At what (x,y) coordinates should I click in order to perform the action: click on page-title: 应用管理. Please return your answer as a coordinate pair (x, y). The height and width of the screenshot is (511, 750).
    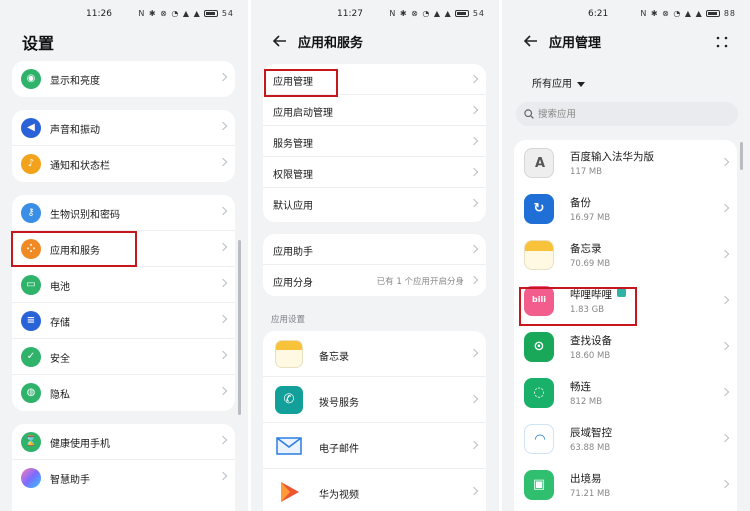
    Looking at the image, I should click on (575, 43).